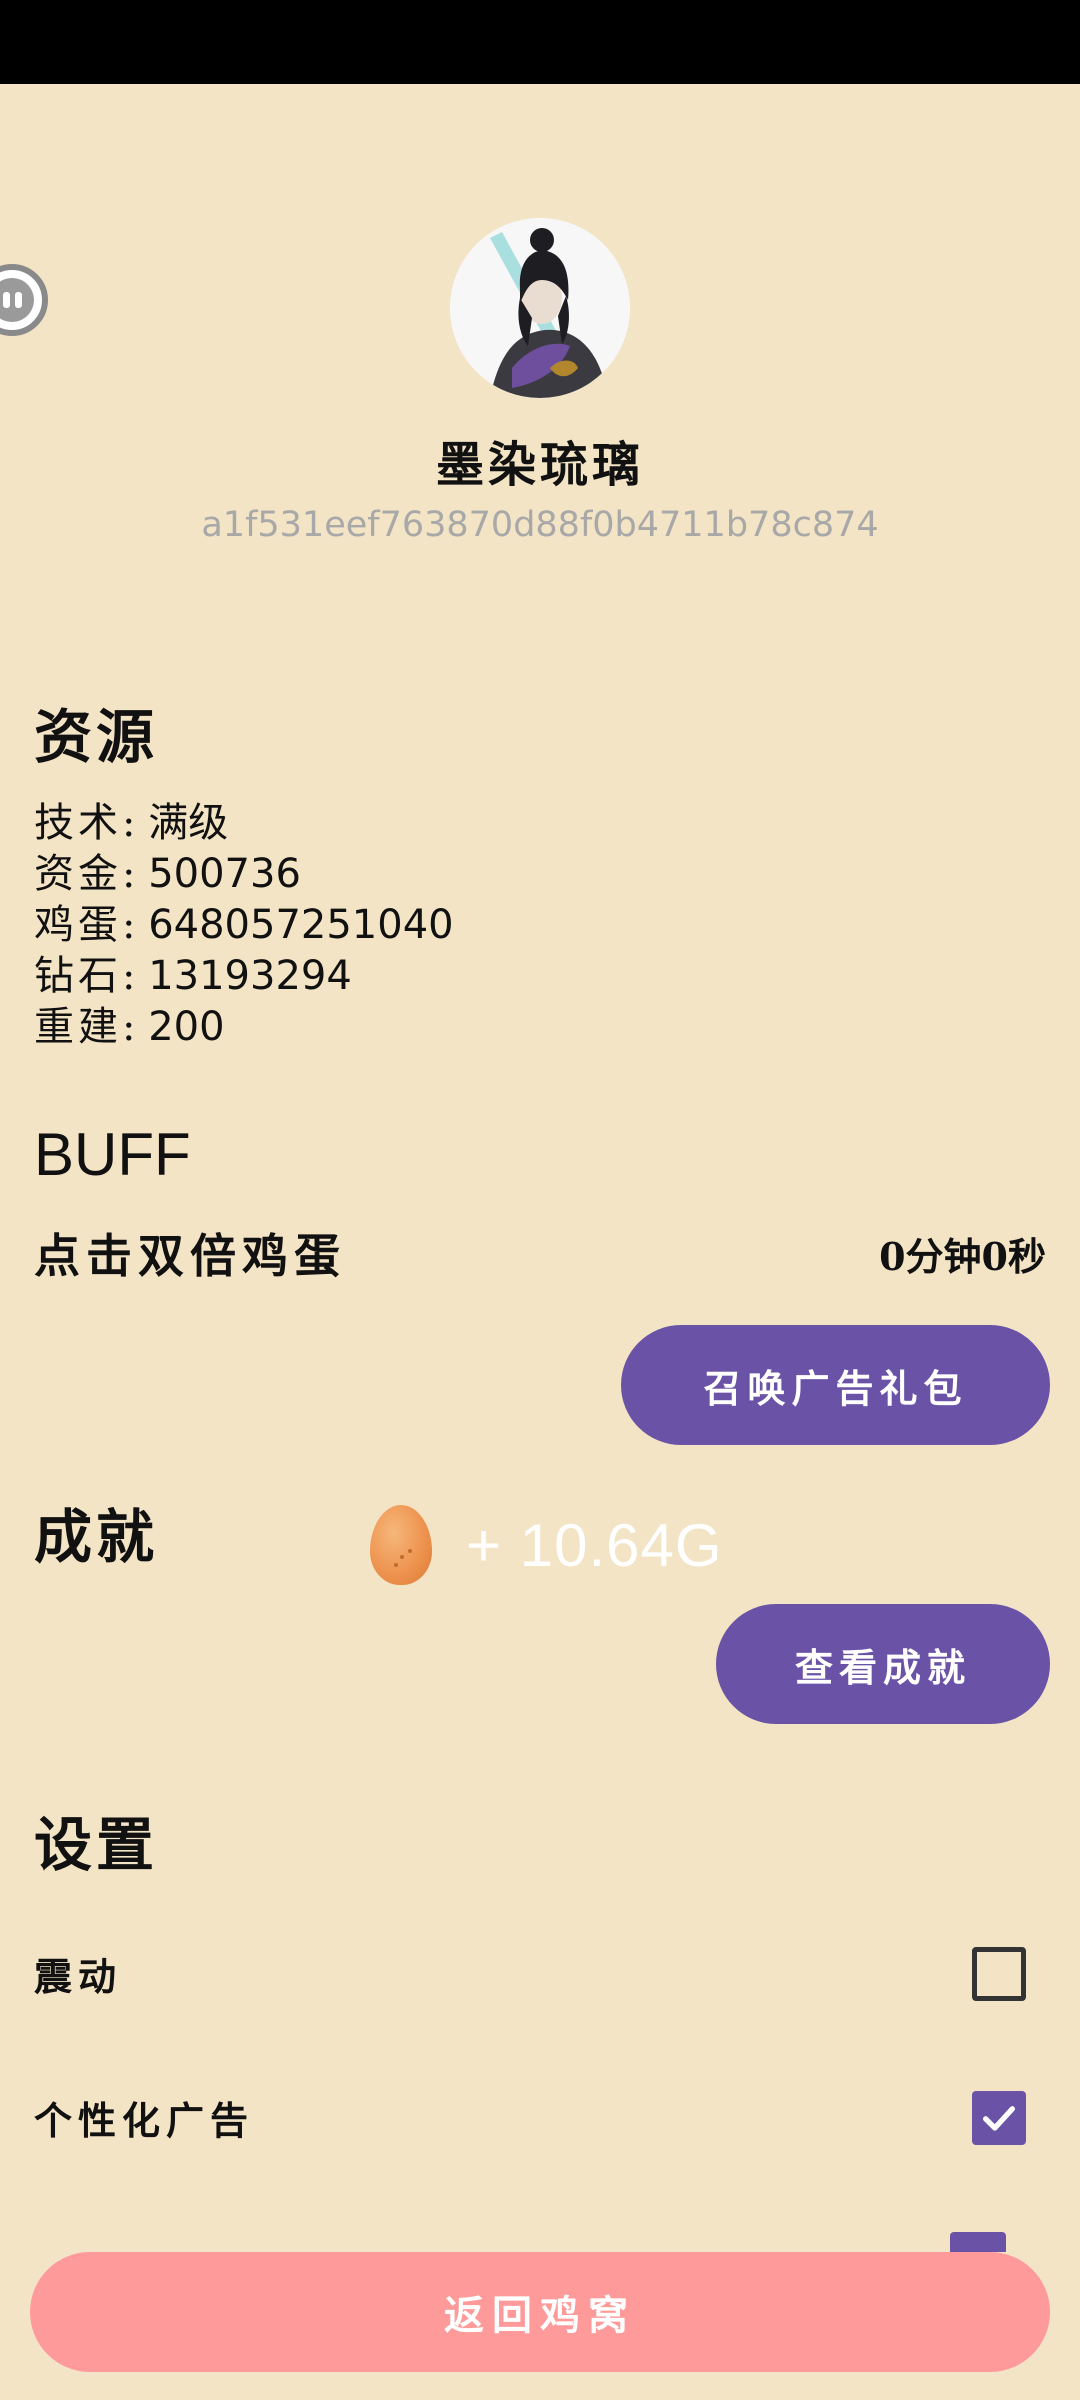  Describe the element at coordinates (962, 1256) in the screenshot. I see `buff-timer: 0分钟0秒` at that location.